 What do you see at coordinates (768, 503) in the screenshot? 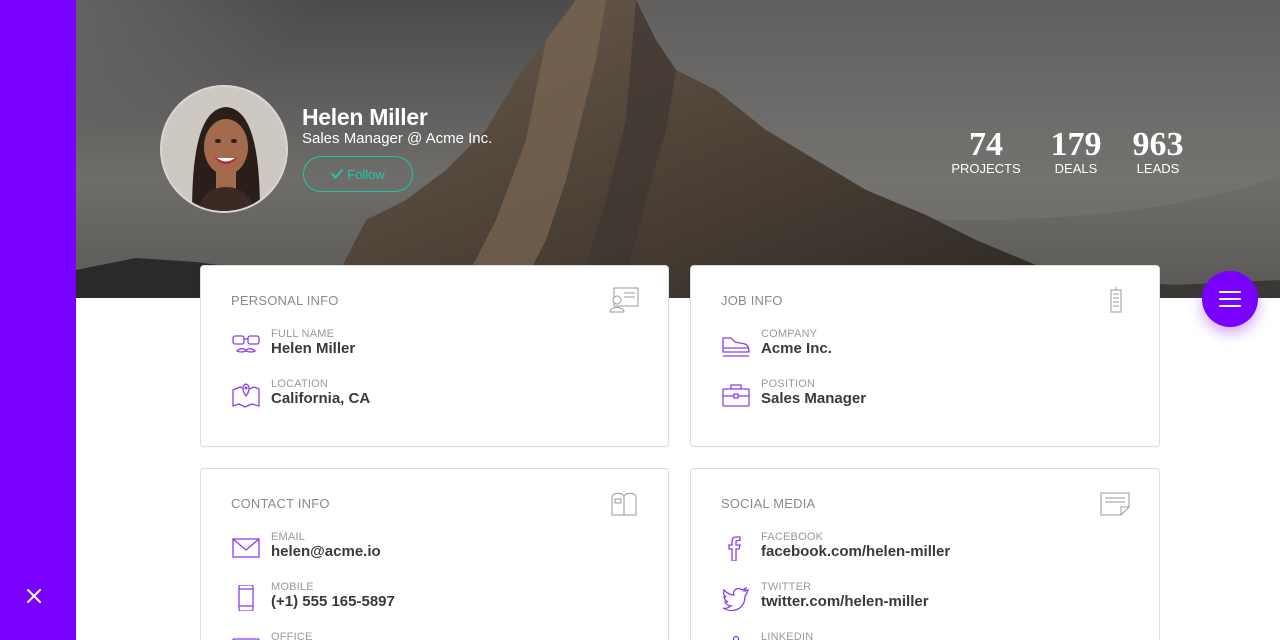
I see `card-title: SOCIAL MEDIA` at bounding box center [768, 503].